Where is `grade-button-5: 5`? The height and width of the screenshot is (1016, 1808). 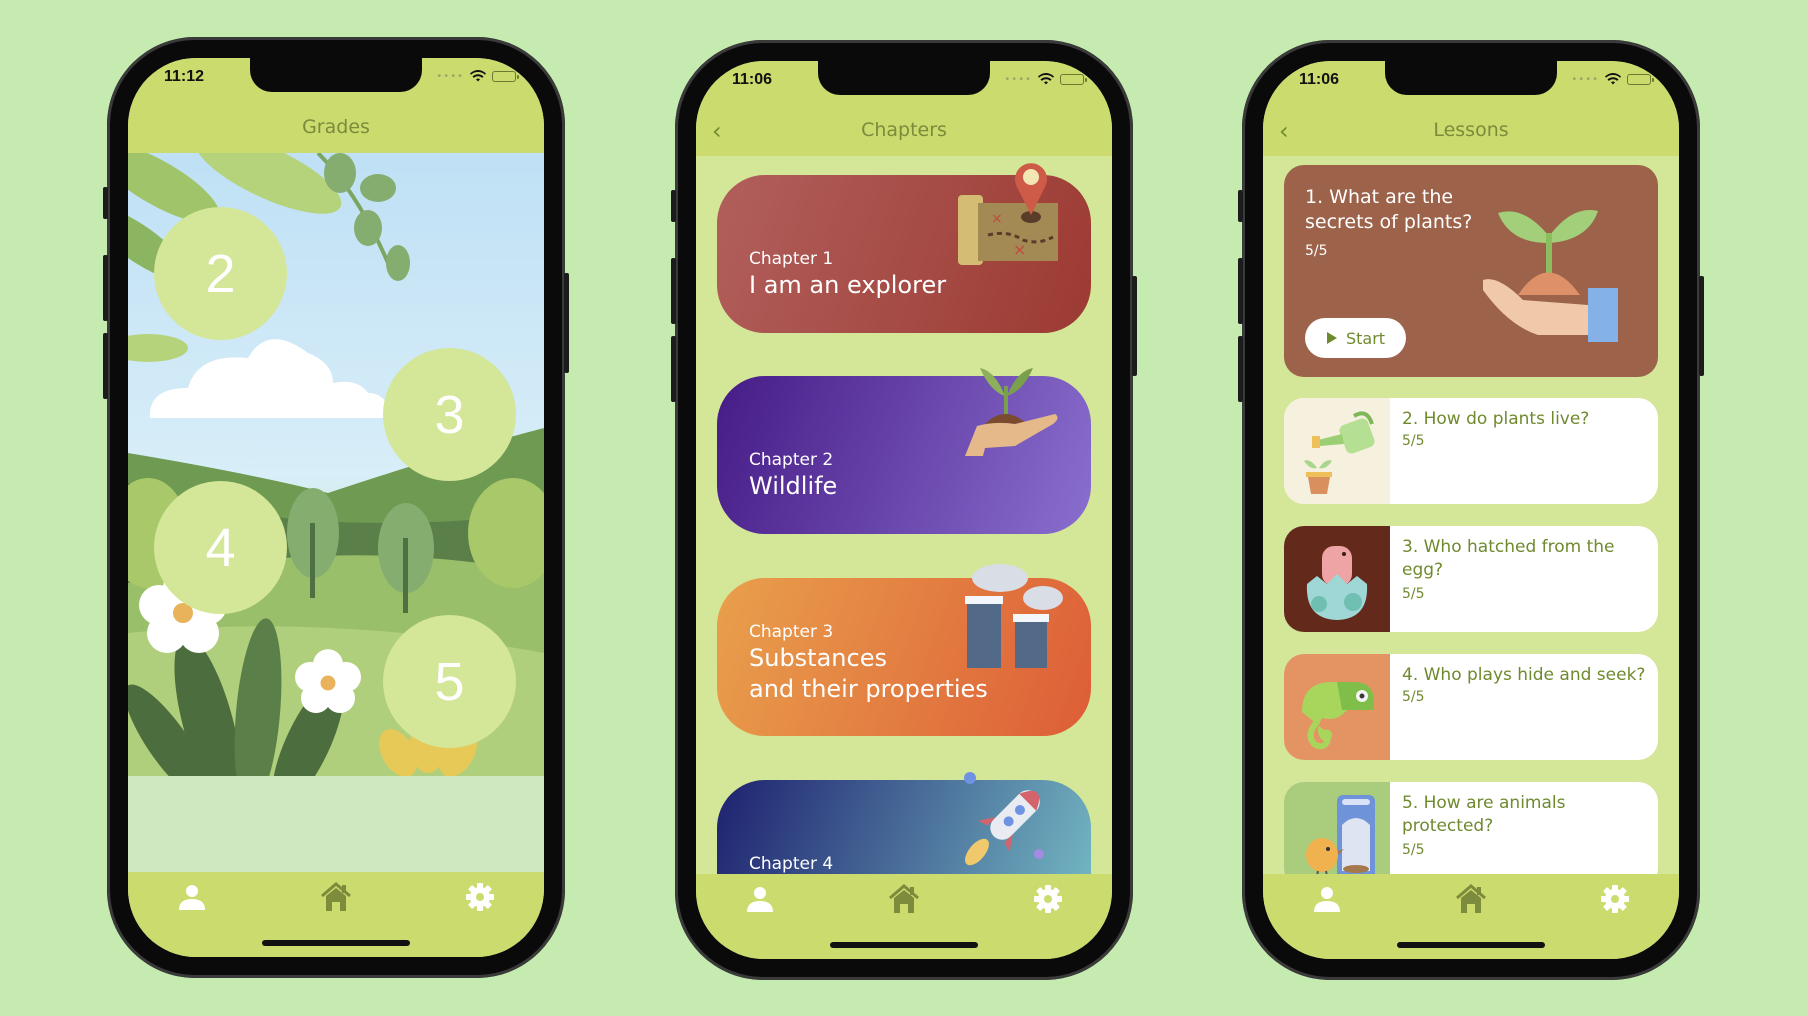 grade-button-5: 5 is located at coordinates (449, 681).